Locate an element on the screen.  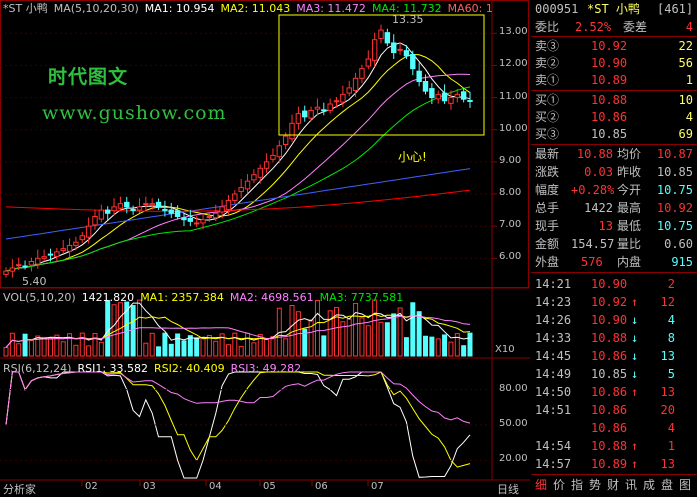
bid-volume: 10 is located at coordinates (685, 100).